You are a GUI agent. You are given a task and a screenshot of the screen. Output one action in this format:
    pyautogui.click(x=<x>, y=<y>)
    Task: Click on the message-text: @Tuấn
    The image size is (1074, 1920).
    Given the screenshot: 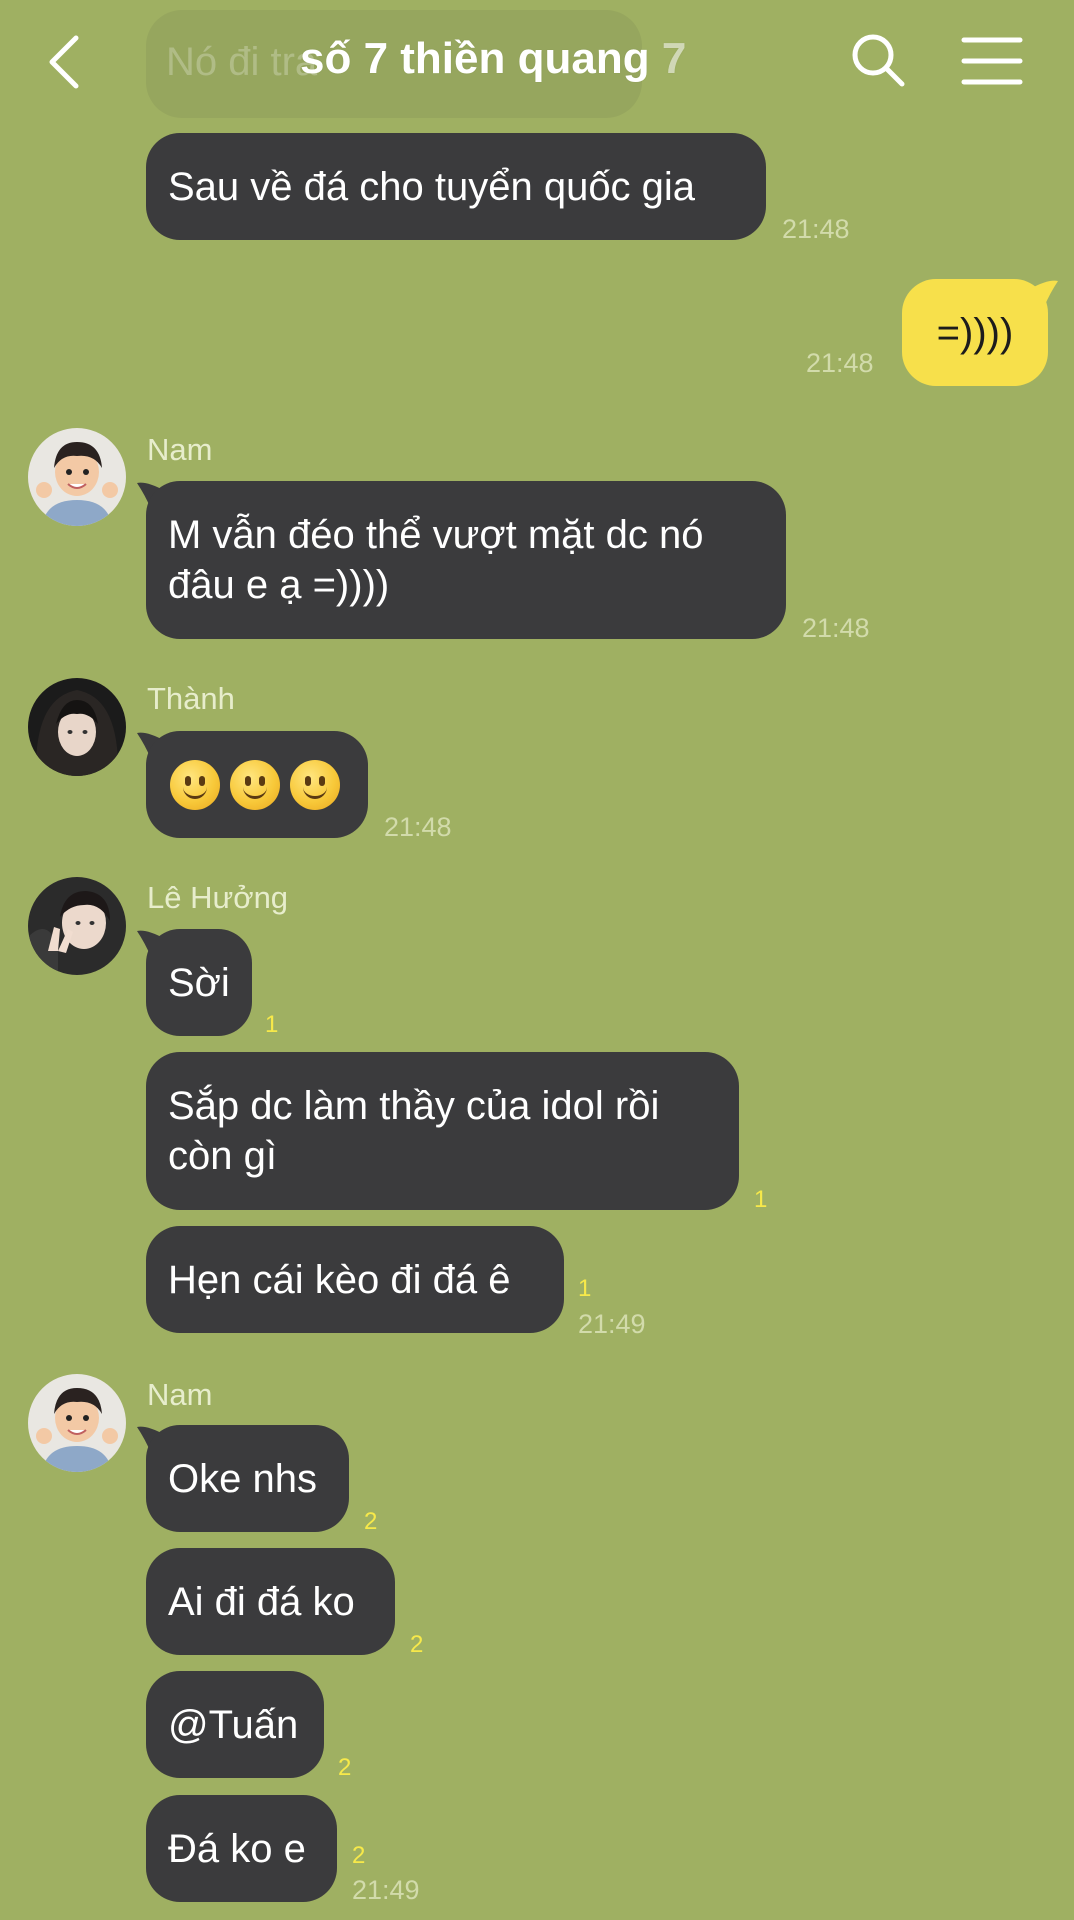 What is the action you would take?
    pyautogui.click(x=233, y=1724)
    